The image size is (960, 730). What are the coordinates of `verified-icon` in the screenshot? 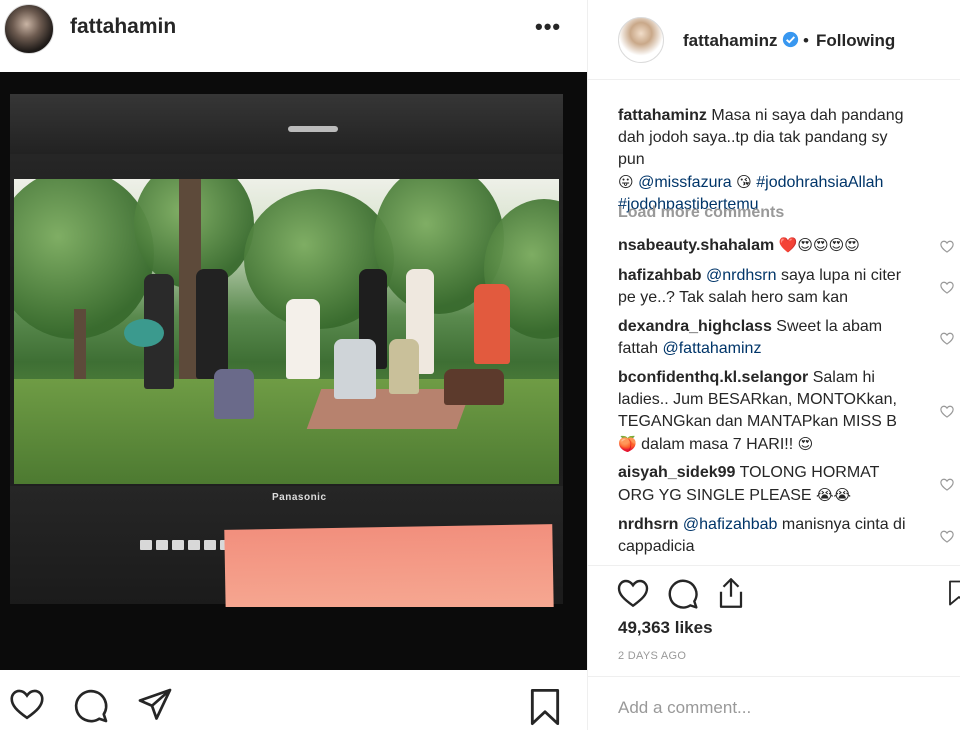 It's located at (790, 39).